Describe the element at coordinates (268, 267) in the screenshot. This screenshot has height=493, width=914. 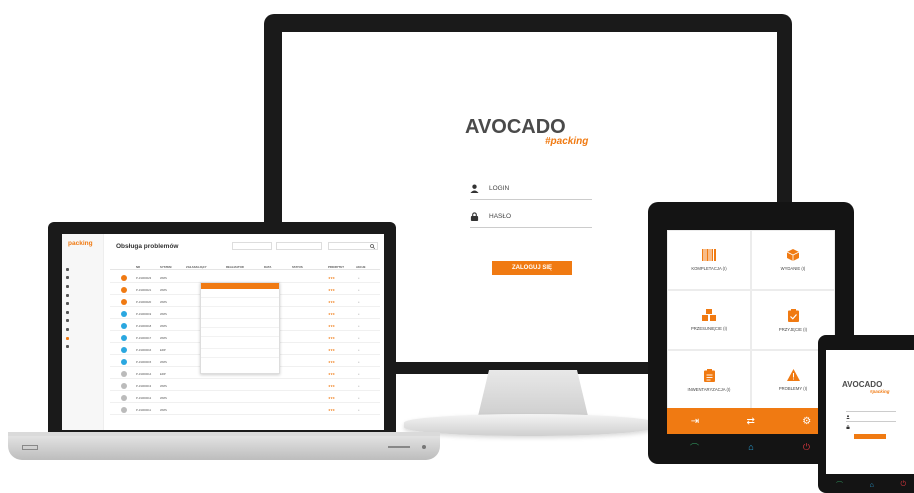
I see `column-header: DATA` at that location.